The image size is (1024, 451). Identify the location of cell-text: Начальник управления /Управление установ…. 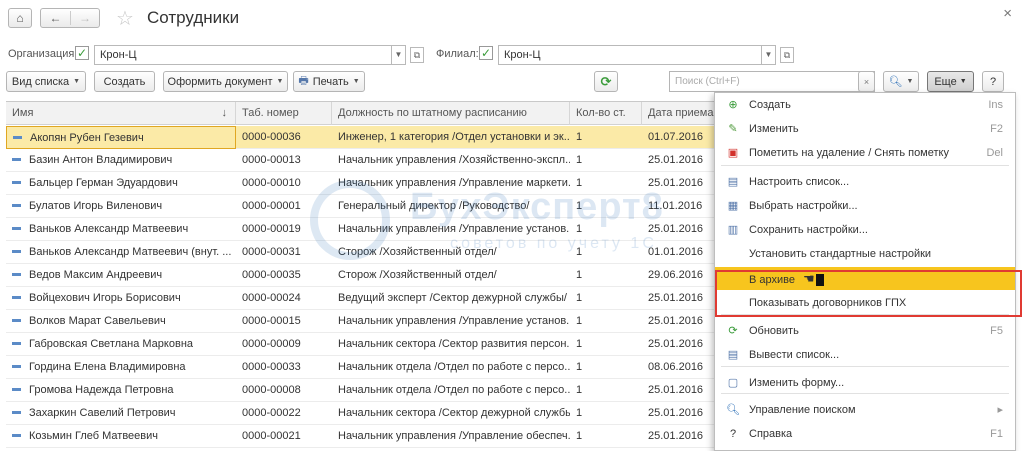
(454, 229).